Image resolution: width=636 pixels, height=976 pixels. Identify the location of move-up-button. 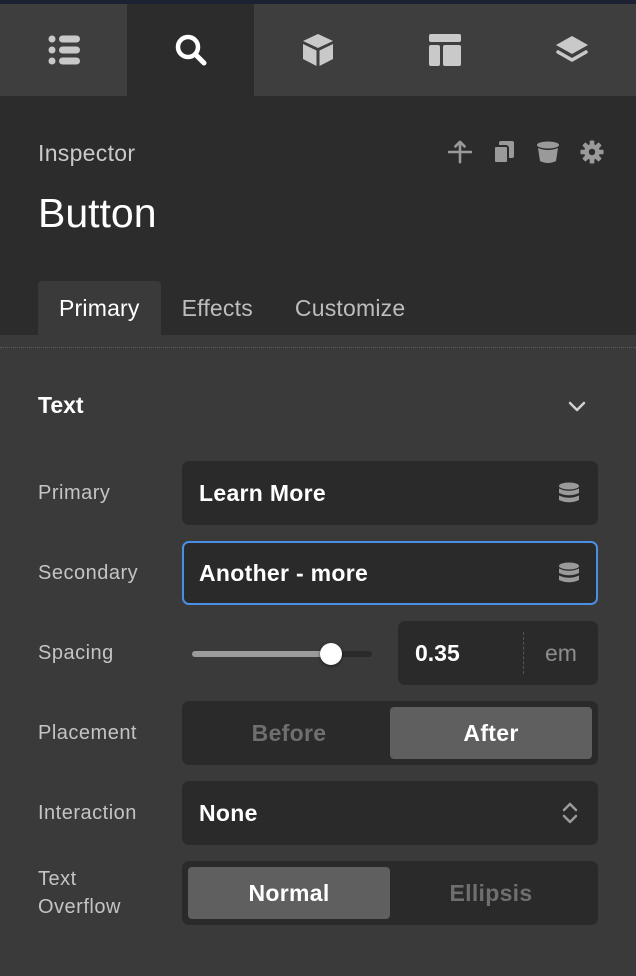
(460, 152).